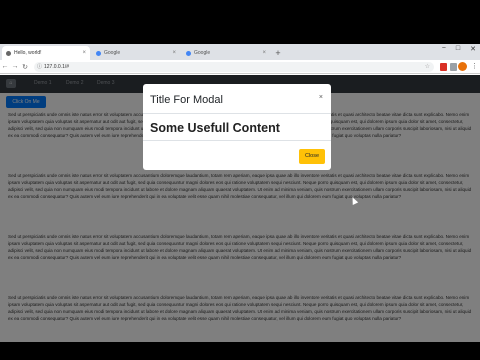  I want to click on toolbar: ← → ↻ ⓘ 127.0.0.1/# ☆, so click(240, 67).